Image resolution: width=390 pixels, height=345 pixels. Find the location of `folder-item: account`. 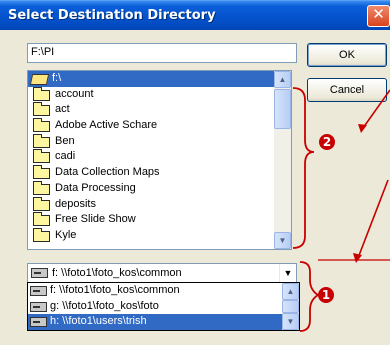

folder-item: account is located at coordinates (152, 94).